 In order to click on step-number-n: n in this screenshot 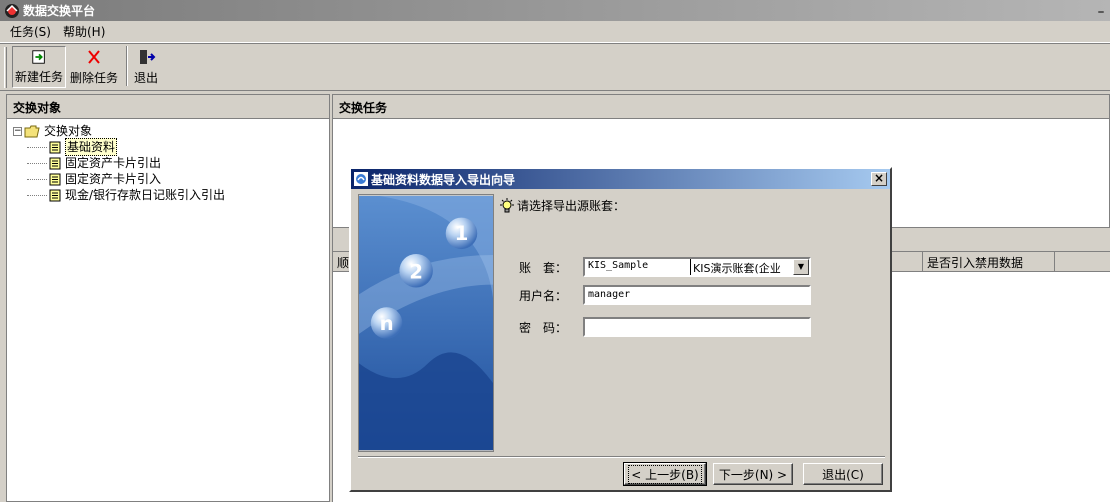, I will do `click(387, 323)`.